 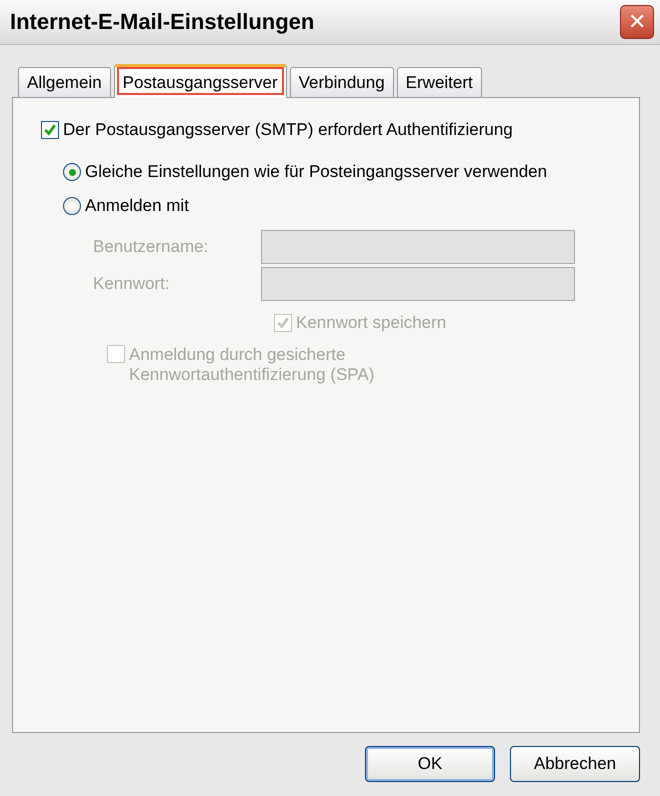 I want to click on close-button: ✕, so click(x=637, y=22).